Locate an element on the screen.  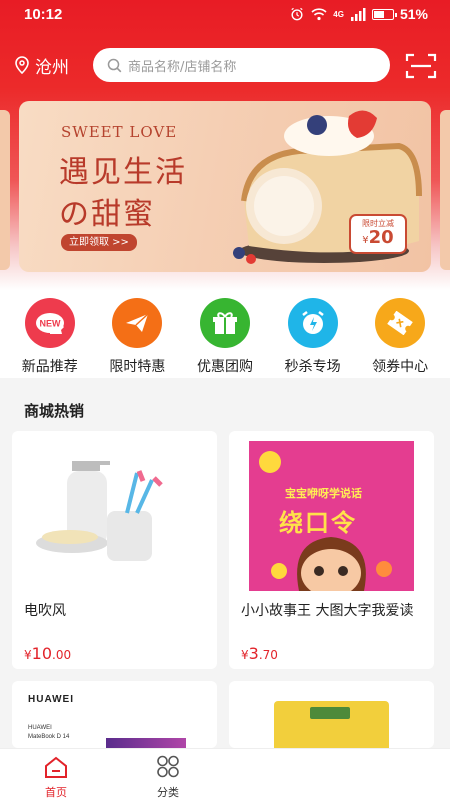
signal-icon is located at coordinates (358, 14).